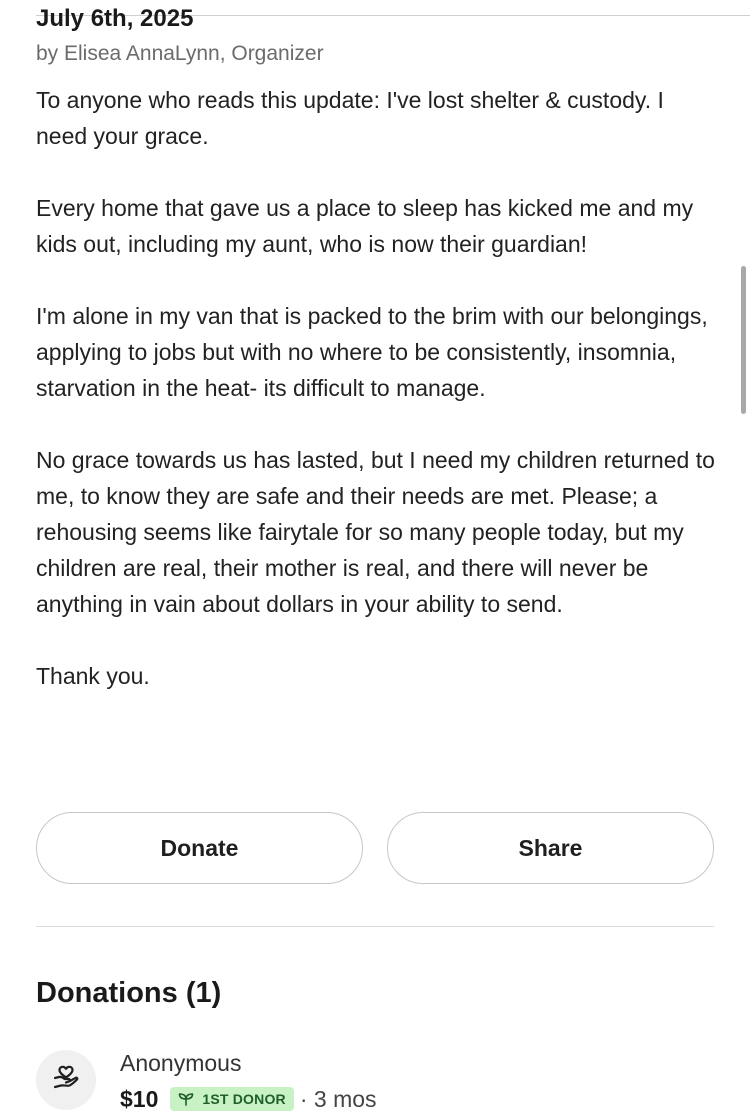 The image size is (750, 1117). I want to click on scrollbar-thumb, so click(743, 340).